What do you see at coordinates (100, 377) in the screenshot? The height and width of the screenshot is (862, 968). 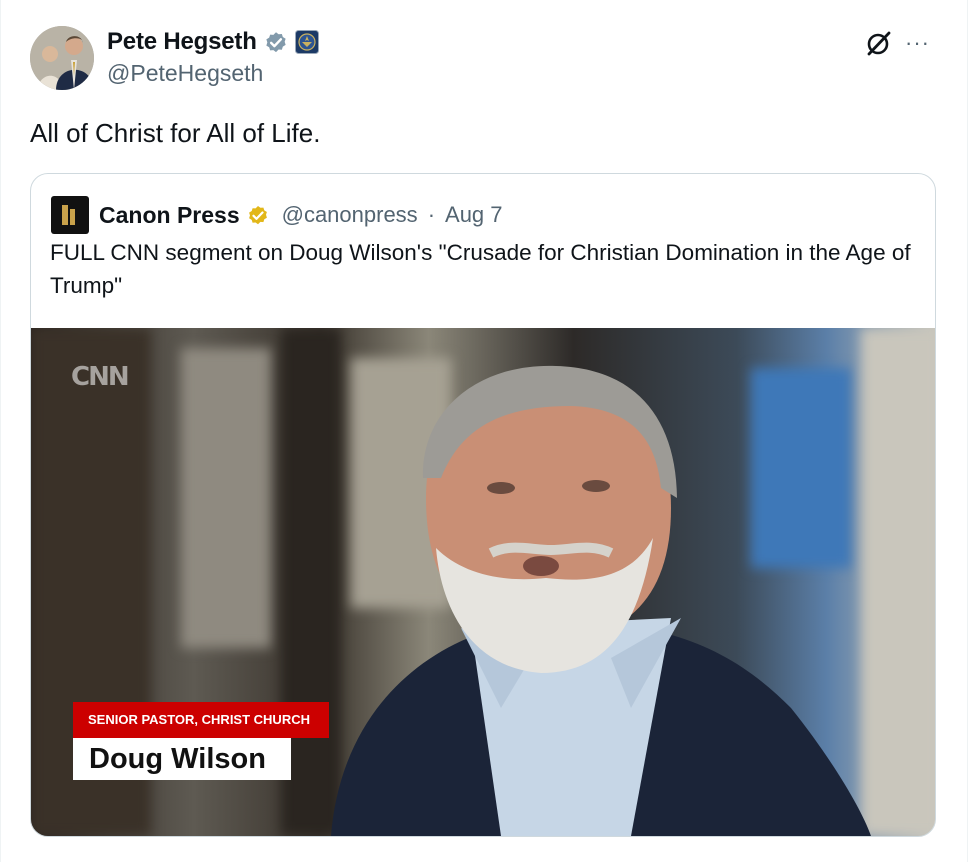 I see `cnn-logo: CNN` at bounding box center [100, 377].